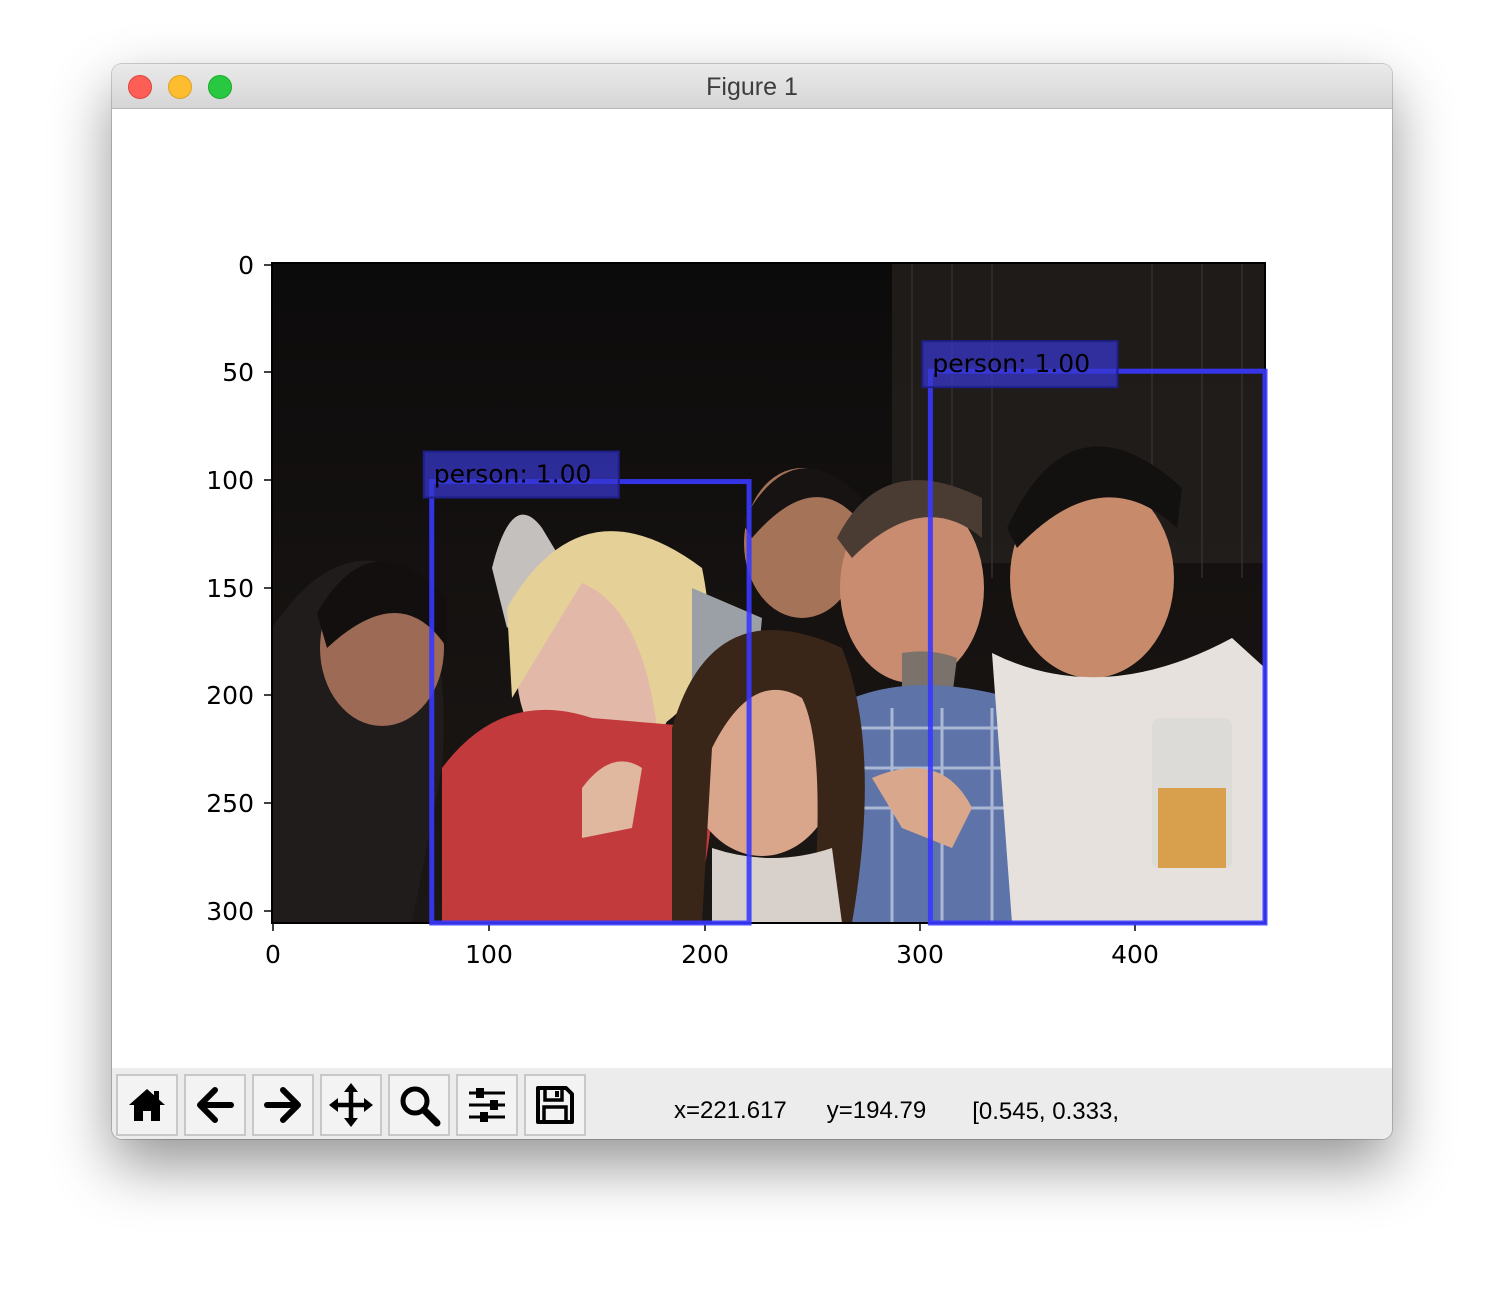 The height and width of the screenshot is (1300, 1504). I want to click on x-axis: 0 100 200 300 400, so click(712, 946).